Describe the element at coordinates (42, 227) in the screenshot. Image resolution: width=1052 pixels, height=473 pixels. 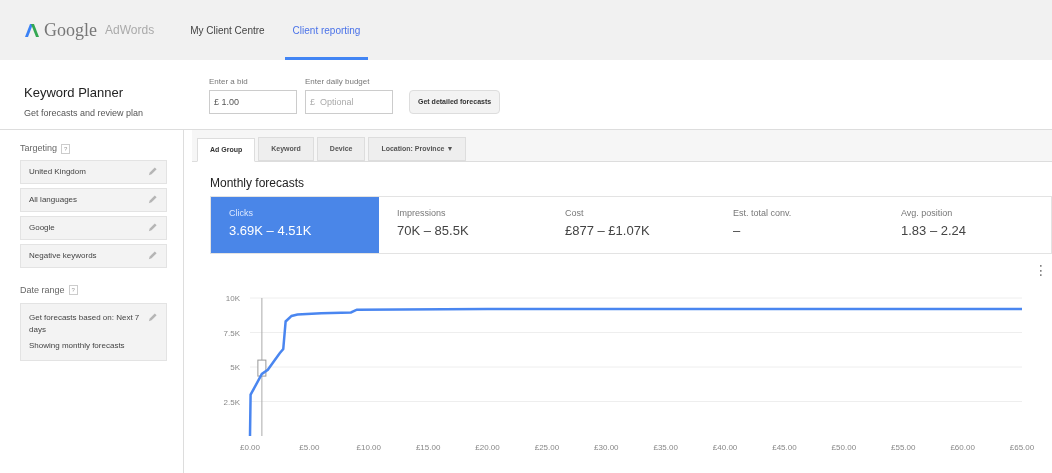
I see `targeting-label: Google` at that location.